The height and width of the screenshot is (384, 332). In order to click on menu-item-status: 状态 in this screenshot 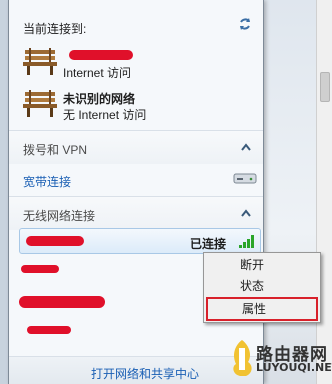, I will do `click(262, 286)`.